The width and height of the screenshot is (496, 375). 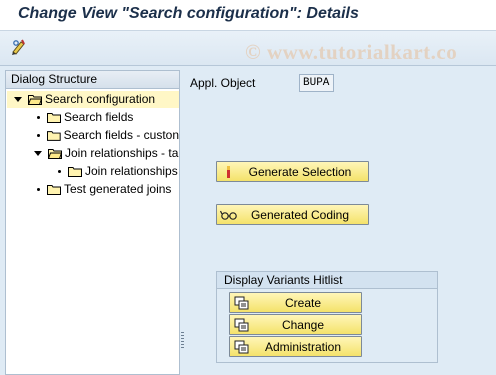 I want to click on change-button: Change, so click(x=295, y=324).